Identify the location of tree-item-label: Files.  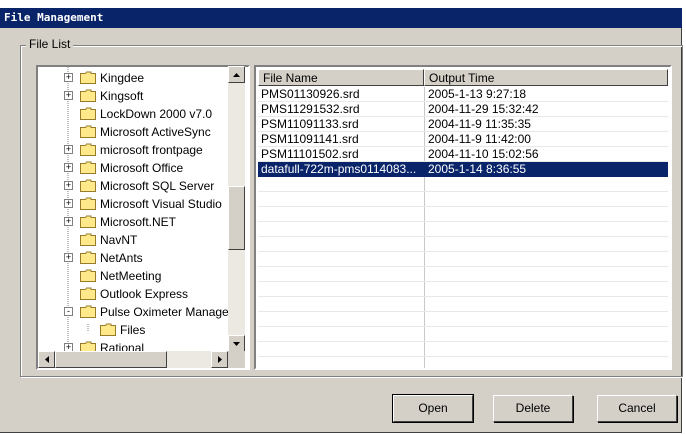
(133, 330).